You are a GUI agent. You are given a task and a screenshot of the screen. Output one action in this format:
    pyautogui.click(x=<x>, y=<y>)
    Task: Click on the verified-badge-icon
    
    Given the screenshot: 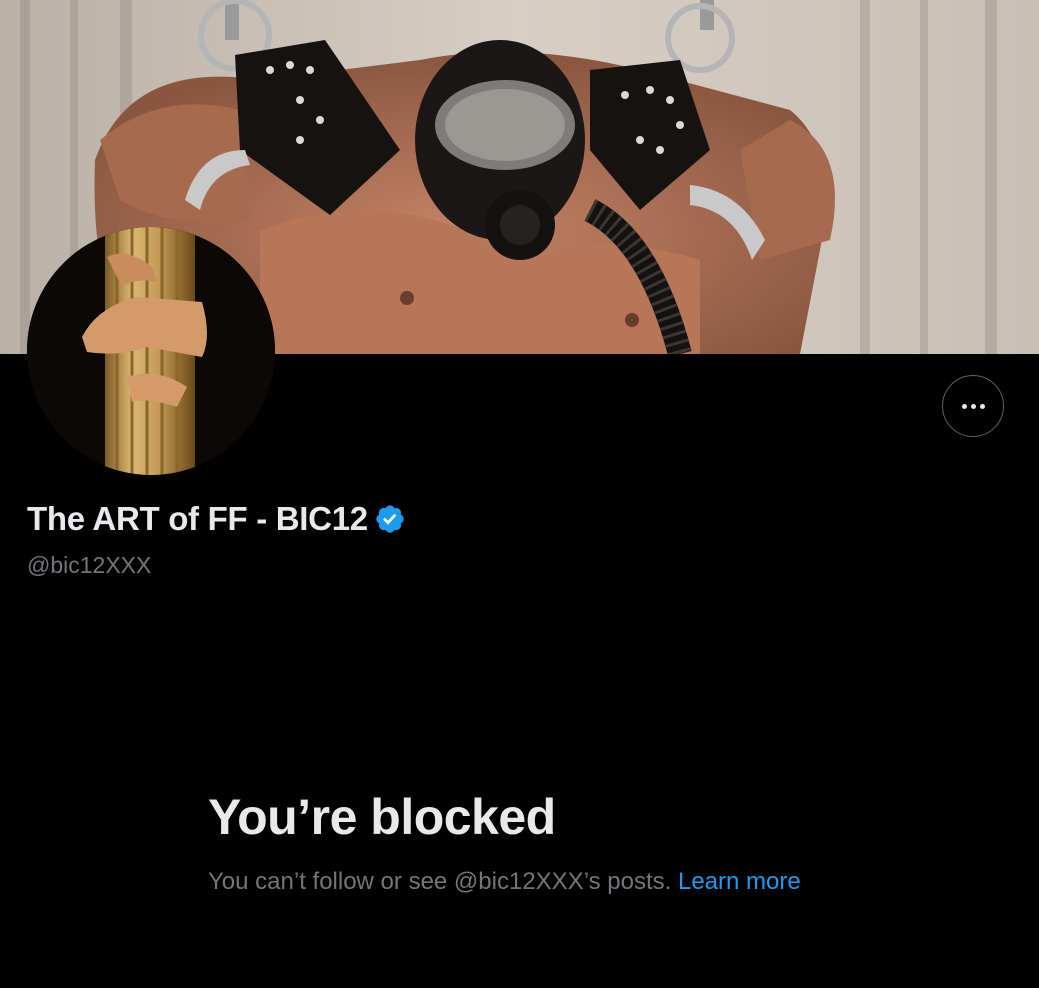 What is the action you would take?
    pyautogui.click(x=390, y=519)
    